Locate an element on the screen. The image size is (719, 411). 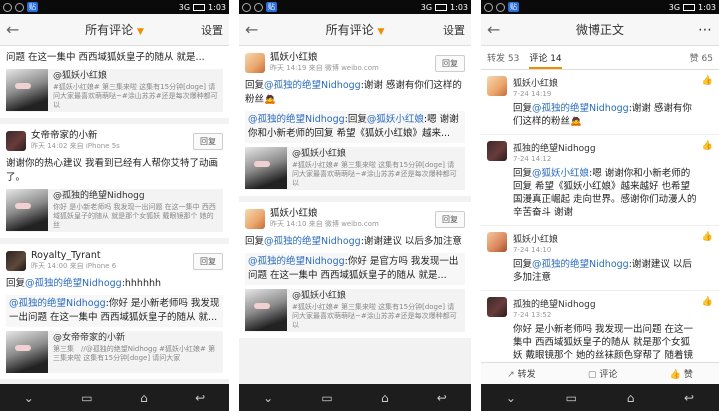
comment-time: 7-24 14:10 is located at coordinates (532, 250).